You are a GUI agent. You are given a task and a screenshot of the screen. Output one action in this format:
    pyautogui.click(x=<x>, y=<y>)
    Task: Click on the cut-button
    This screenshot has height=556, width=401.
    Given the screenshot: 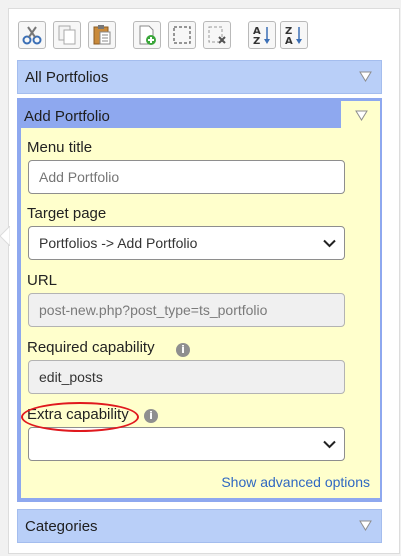 What is the action you would take?
    pyautogui.click(x=32, y=35)
    